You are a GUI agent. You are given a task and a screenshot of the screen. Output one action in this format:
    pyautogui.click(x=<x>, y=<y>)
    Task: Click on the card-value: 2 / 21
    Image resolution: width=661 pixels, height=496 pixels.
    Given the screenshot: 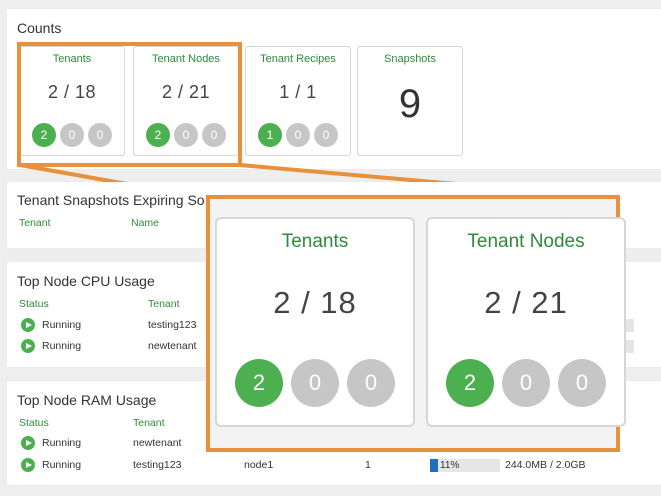 What is the action you would take?
    pyautogui.click(x=526, y=302)
    